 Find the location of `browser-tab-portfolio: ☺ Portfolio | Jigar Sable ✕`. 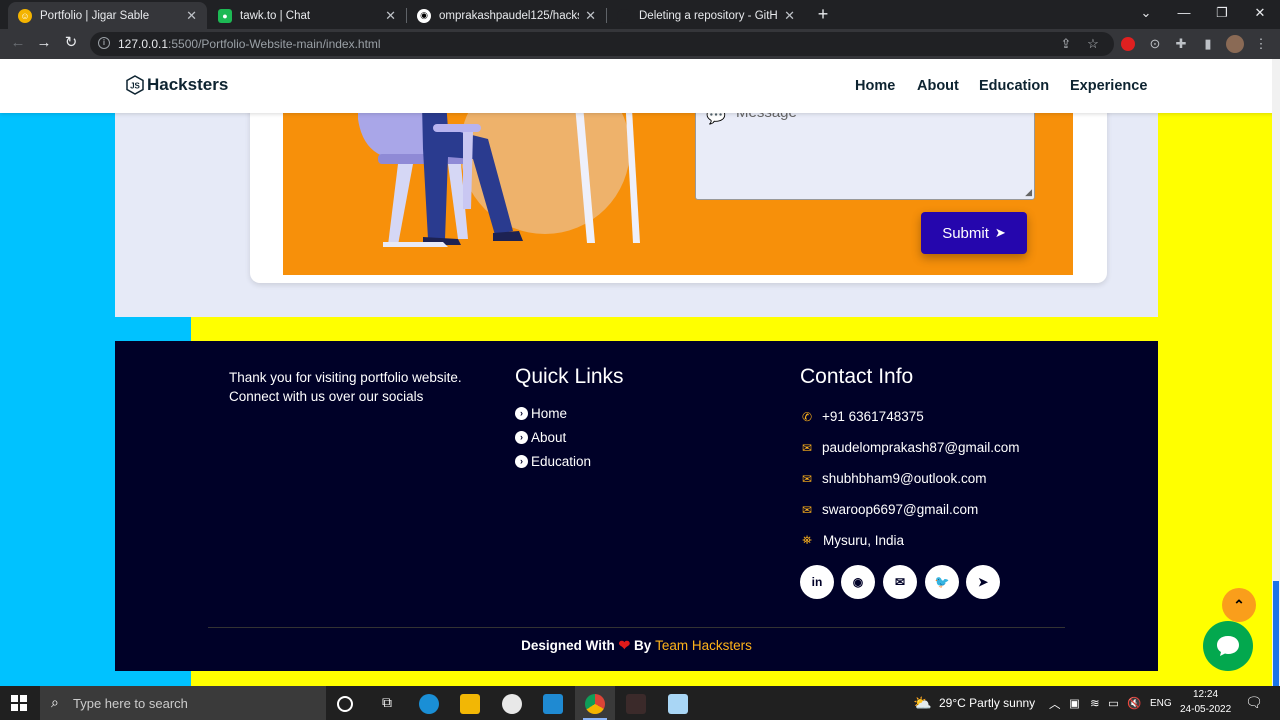

browser-tab-portfolio: ☺ Portfolio | Jigar Sable ✕ is located at coordinates (107, 15).